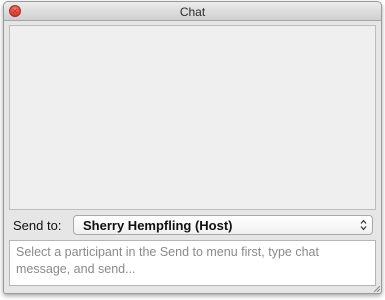 This screenshot has height=300, width=385. Describe the element at coordinates (37, 225) in the screenshot. I see `send-to-label: Send to:` at that location.